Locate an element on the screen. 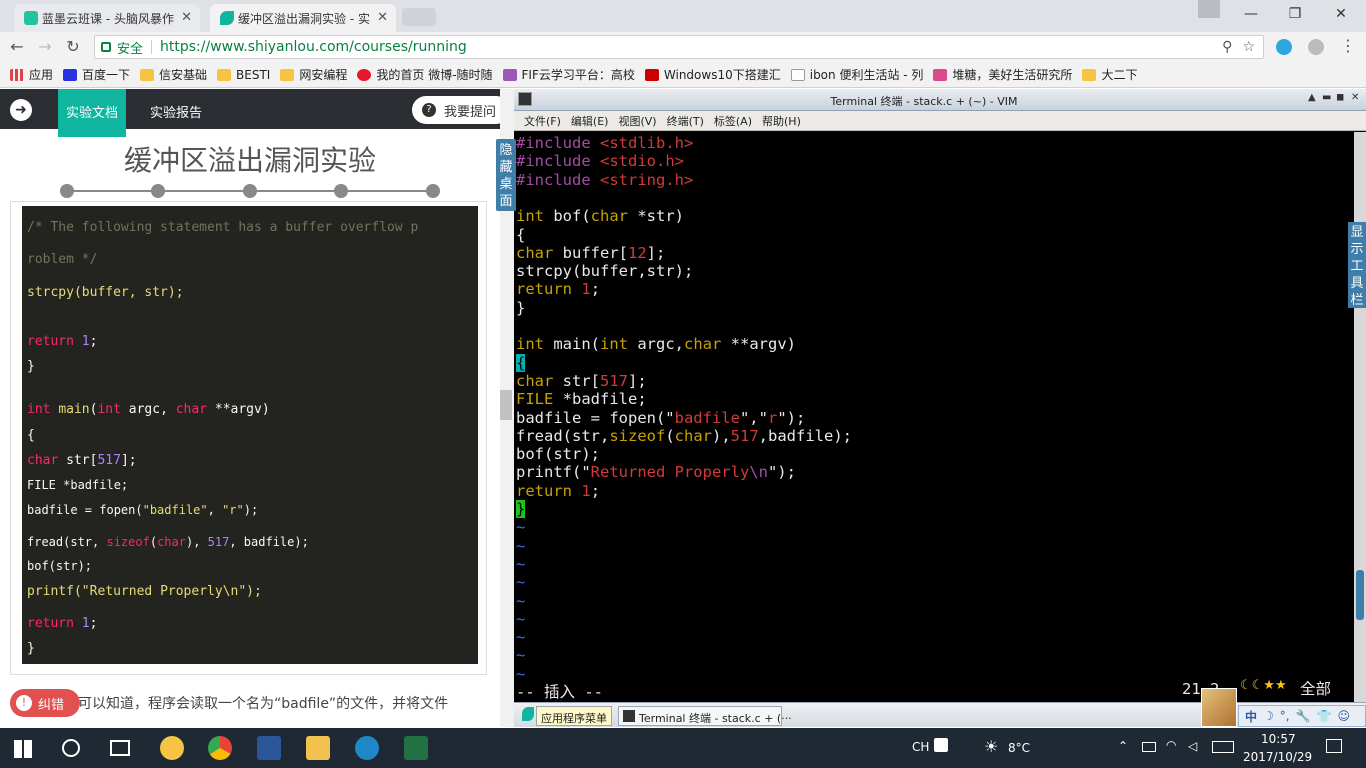  notifications-icon is located at coordinates (1334, 746).